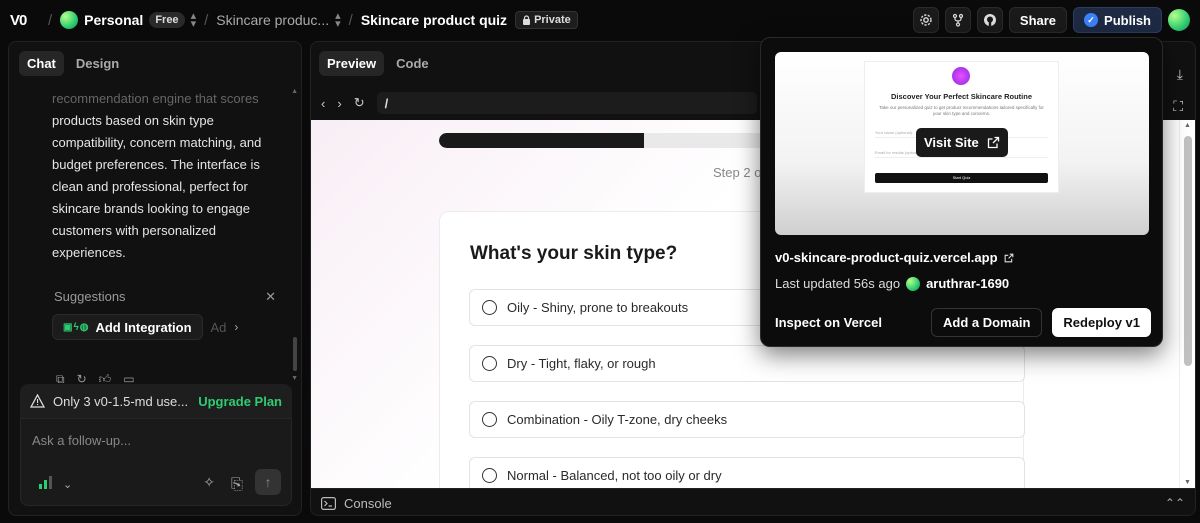 The height and width of the screenshot is (523, 1200). Describe the element at coordinates (41, 63) in the screenshot. I see `tab-chat: Chat` at that location.